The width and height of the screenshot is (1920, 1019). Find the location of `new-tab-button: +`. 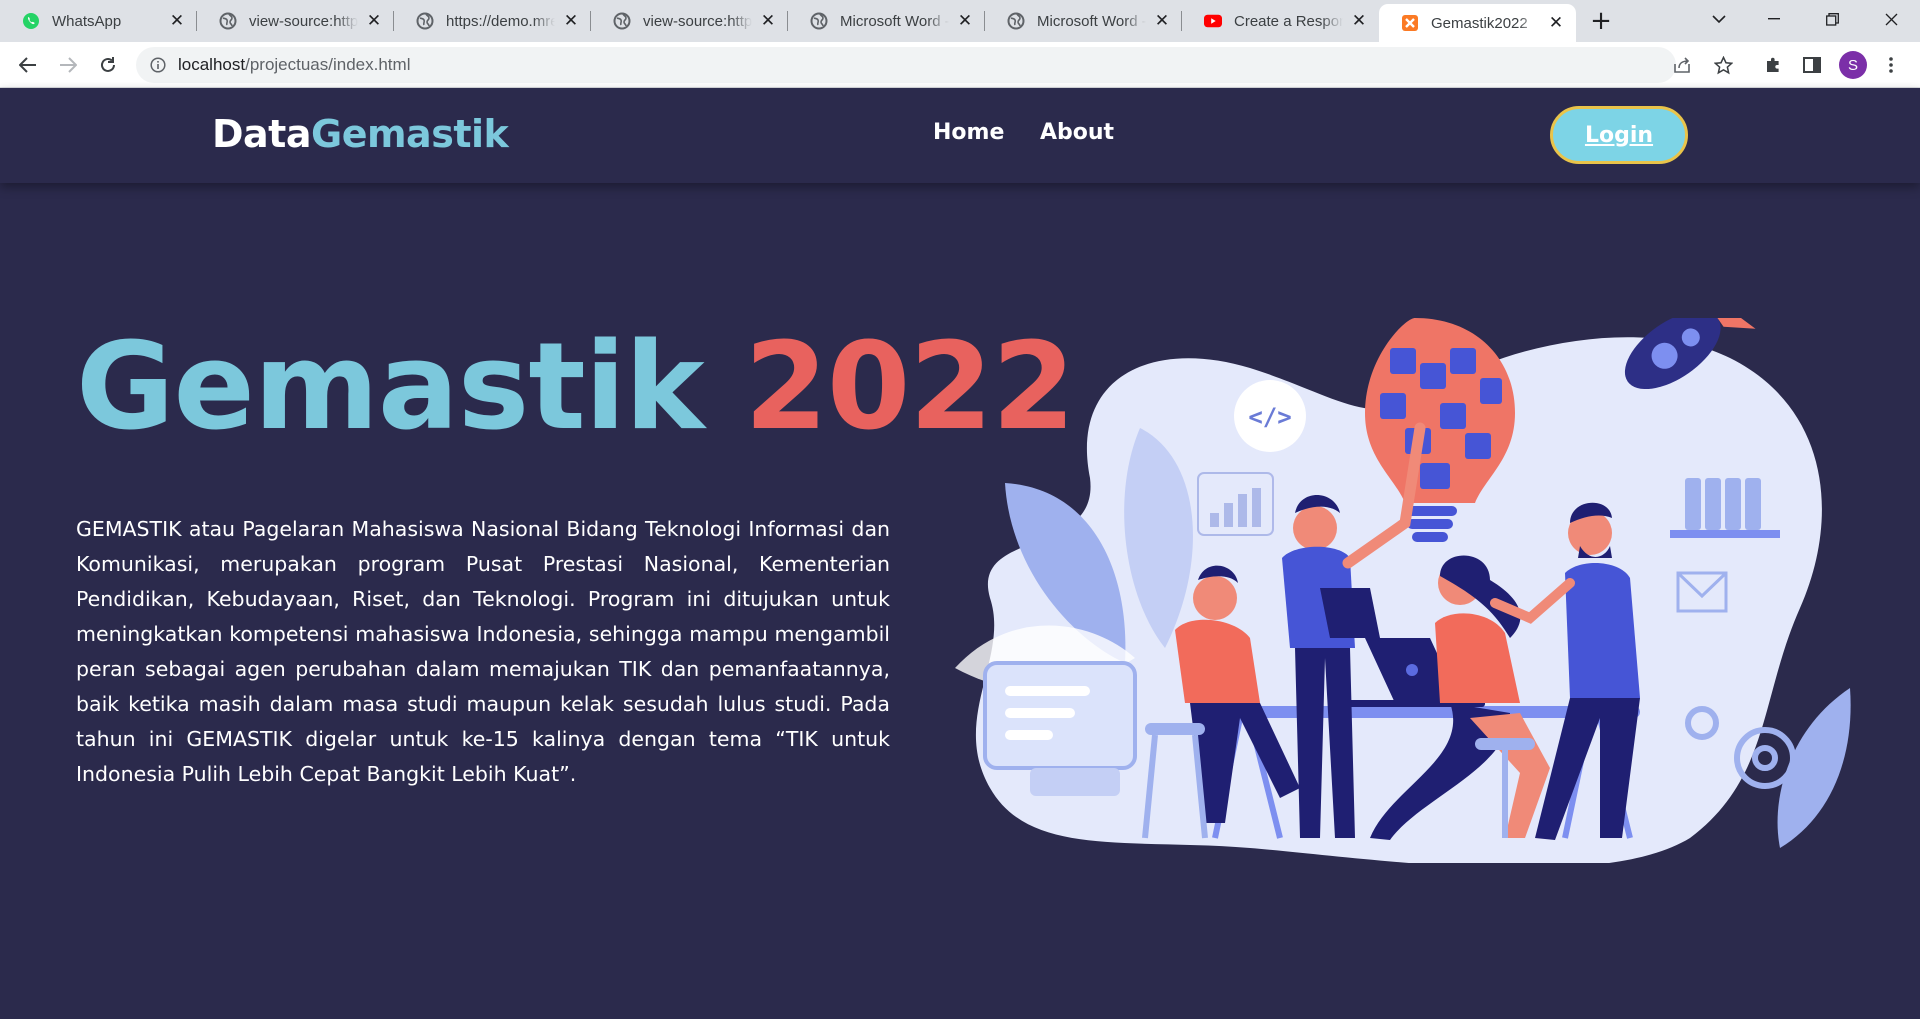

new-tab-button: + is located at coordinates (1601, 21).